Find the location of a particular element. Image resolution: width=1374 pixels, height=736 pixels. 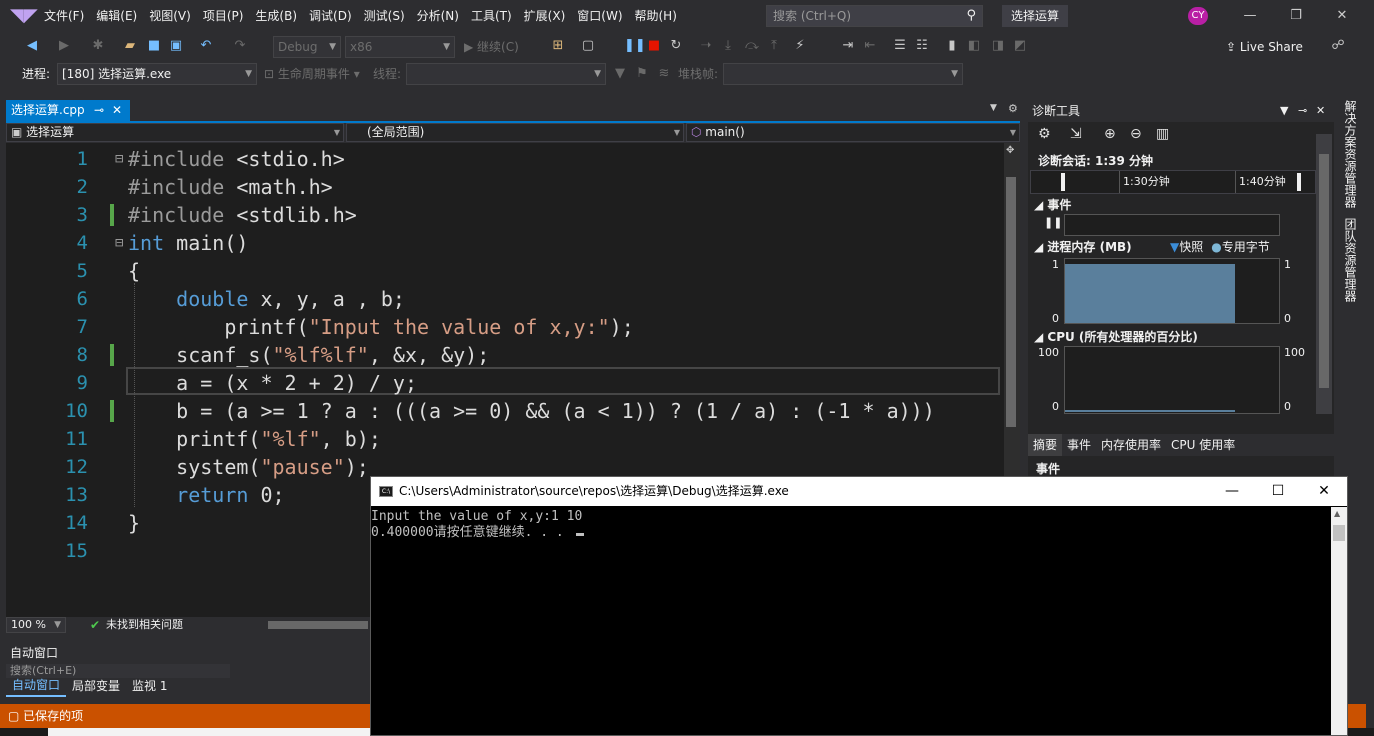

redo-icon: ↷ is located at coordinates (240, 46).